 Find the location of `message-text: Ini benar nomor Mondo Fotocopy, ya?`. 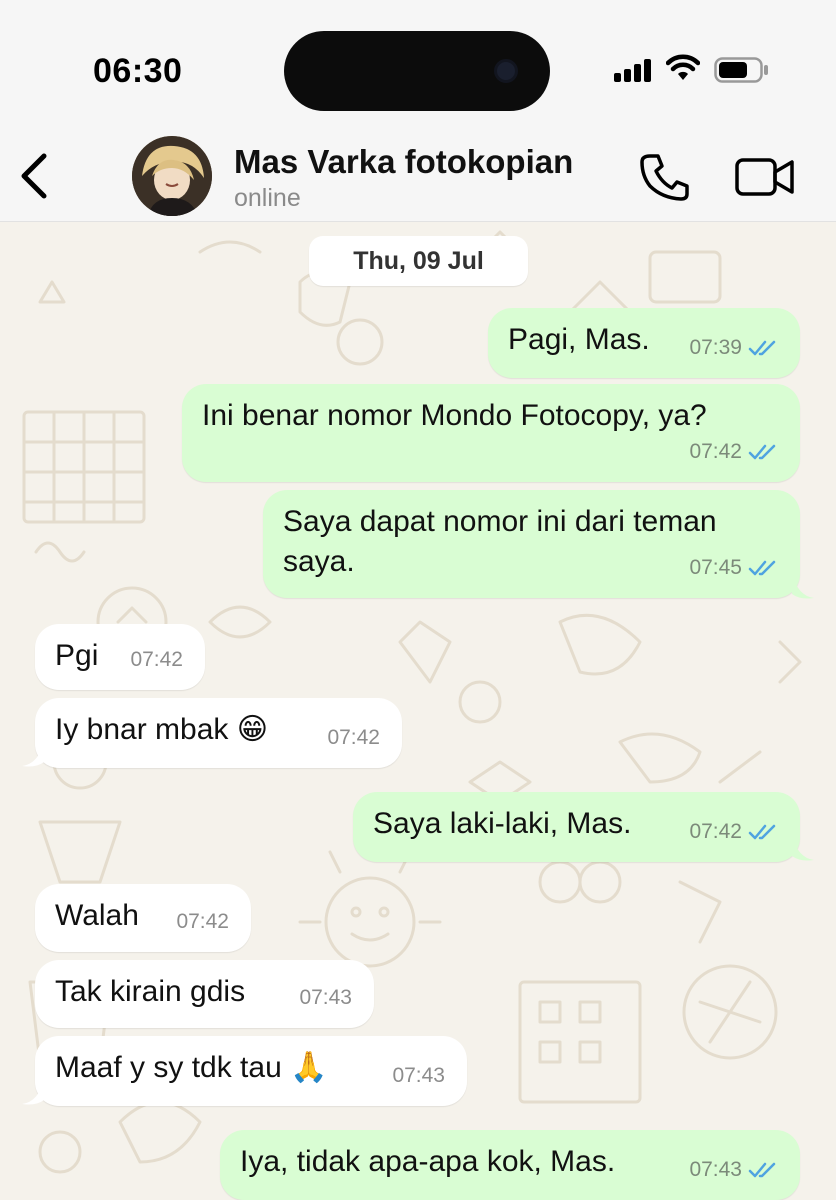

message-text: Ini benar nomor Mondo Fotocopy, ya? is located at coordinates (454, 415).